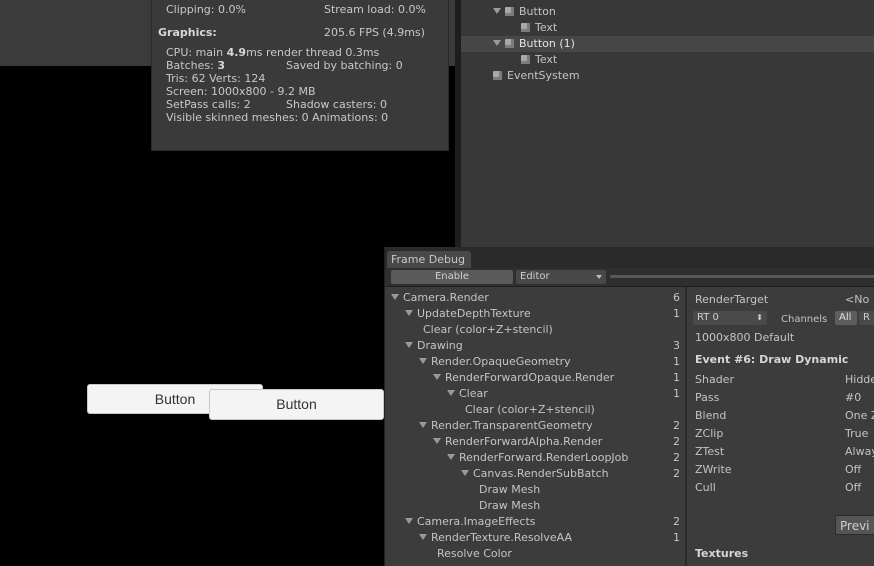 The height and width of the screenshot is (566, 874). Describe the element at coordinates (730, 318) in the screenshot. I see `rt-select: RT 0 ⬍` at that location.